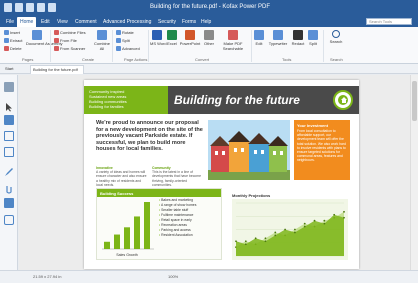 The image size is (418, 283). What do you see at coordinates (102, 35) in the screenshot?
I see `combine-icon` at bounding box center [102, 35].